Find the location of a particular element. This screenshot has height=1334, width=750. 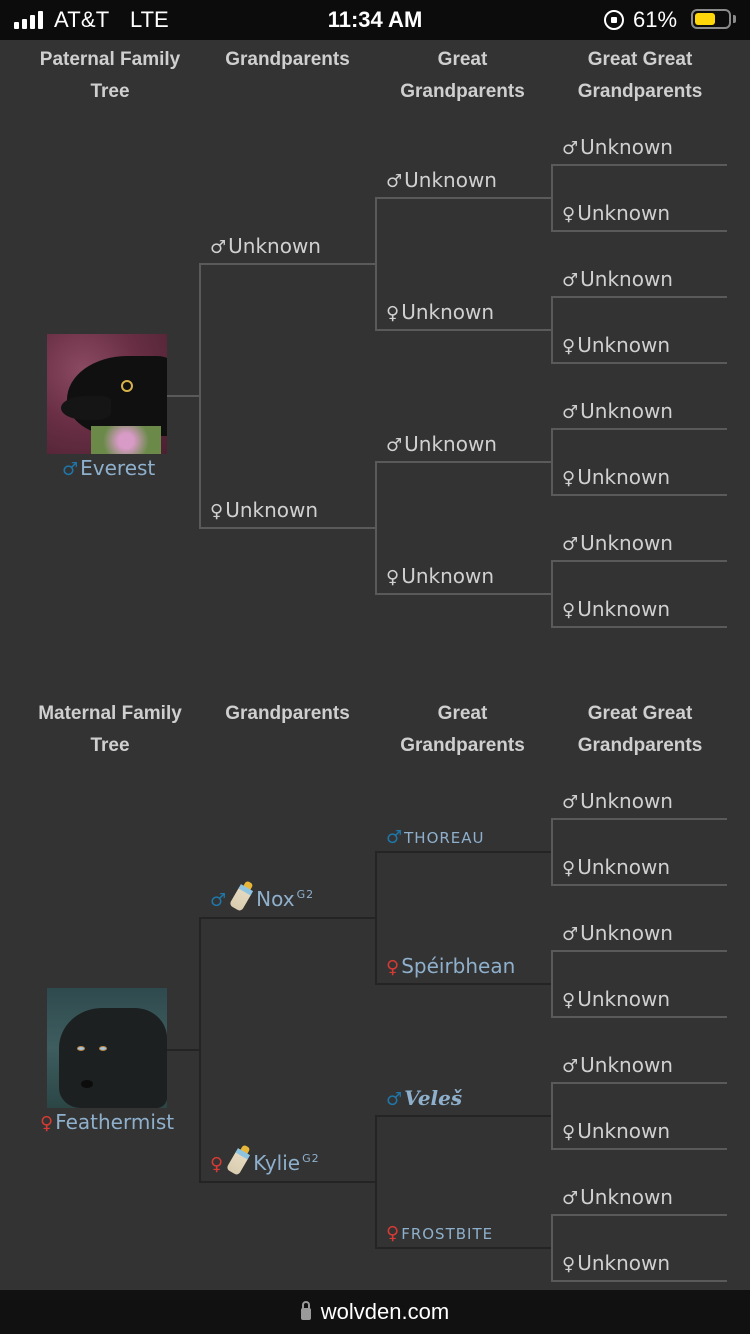

paternal-sire: ♂ Unknown is located at coordinates (265, 246).